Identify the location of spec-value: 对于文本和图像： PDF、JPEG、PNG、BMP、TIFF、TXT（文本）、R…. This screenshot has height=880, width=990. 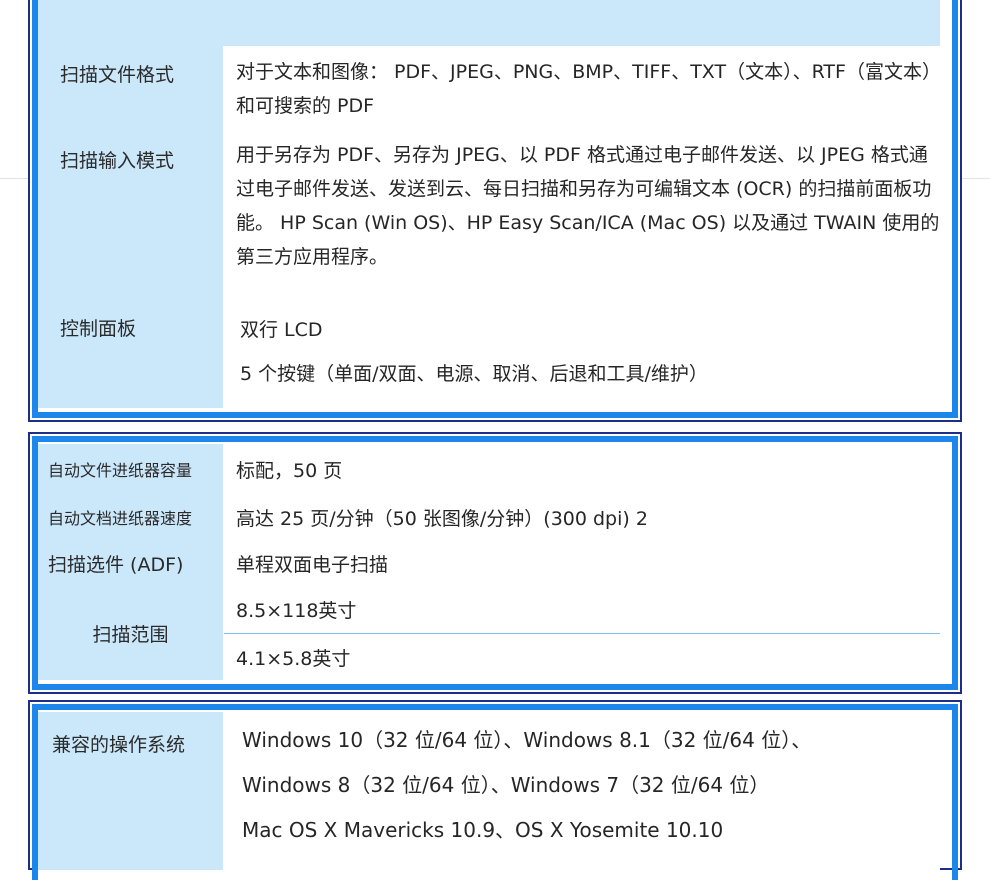
(582, 89).